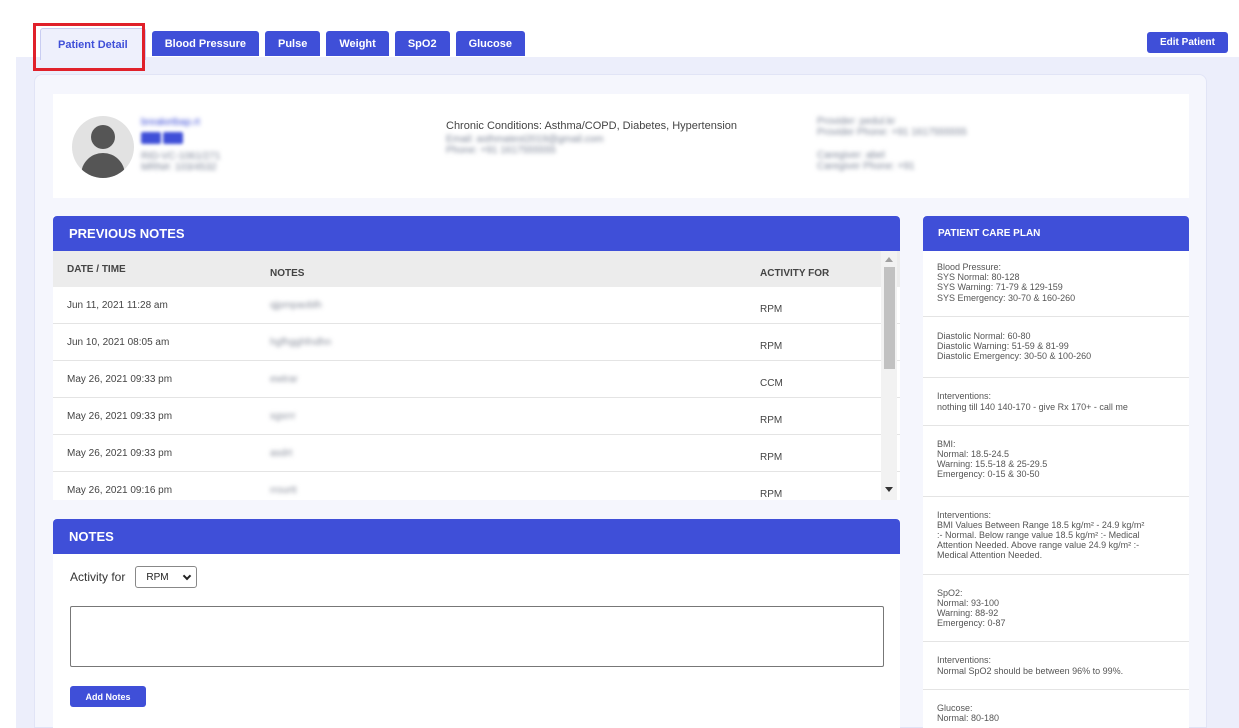  Describe the element at coordinates (118, 342) in the screenshot. I see `row-date: Jun 10, 2021 08:05 am` at that location.